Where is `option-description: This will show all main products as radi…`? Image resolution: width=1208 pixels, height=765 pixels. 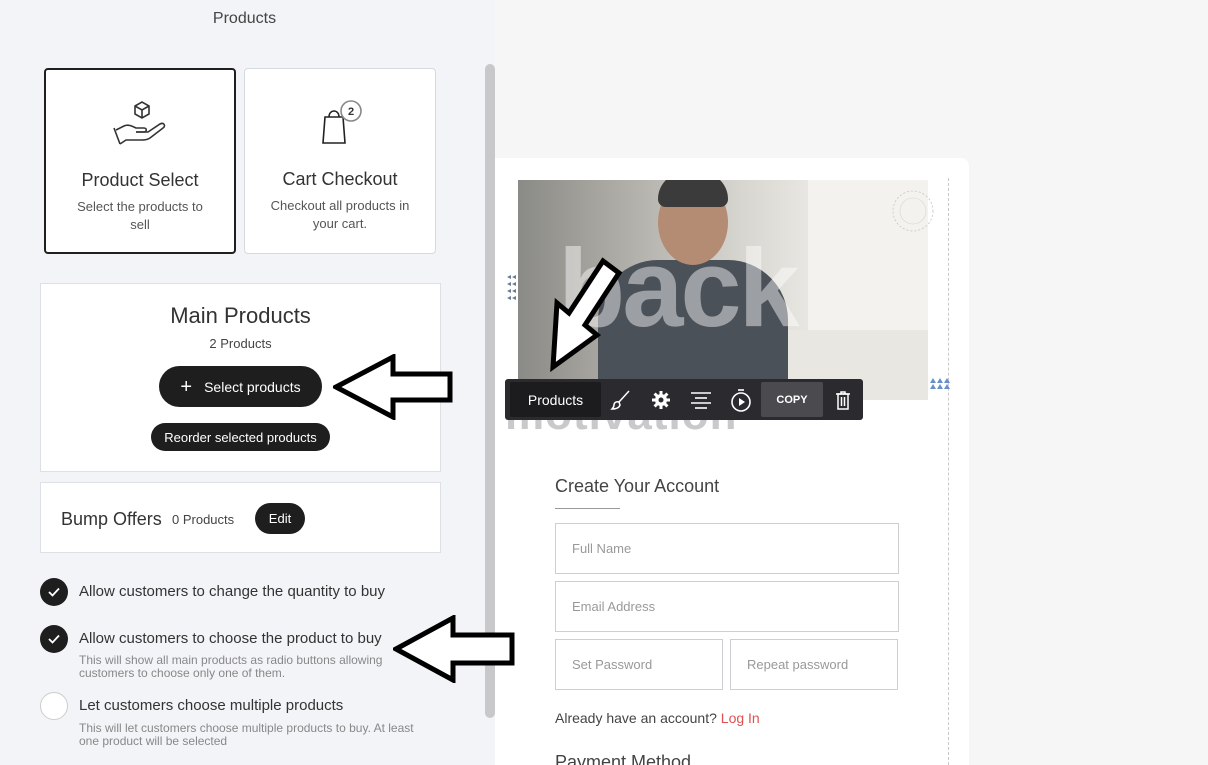 option-description: This will show all main products as radi… is located at coordinates (231, 666).